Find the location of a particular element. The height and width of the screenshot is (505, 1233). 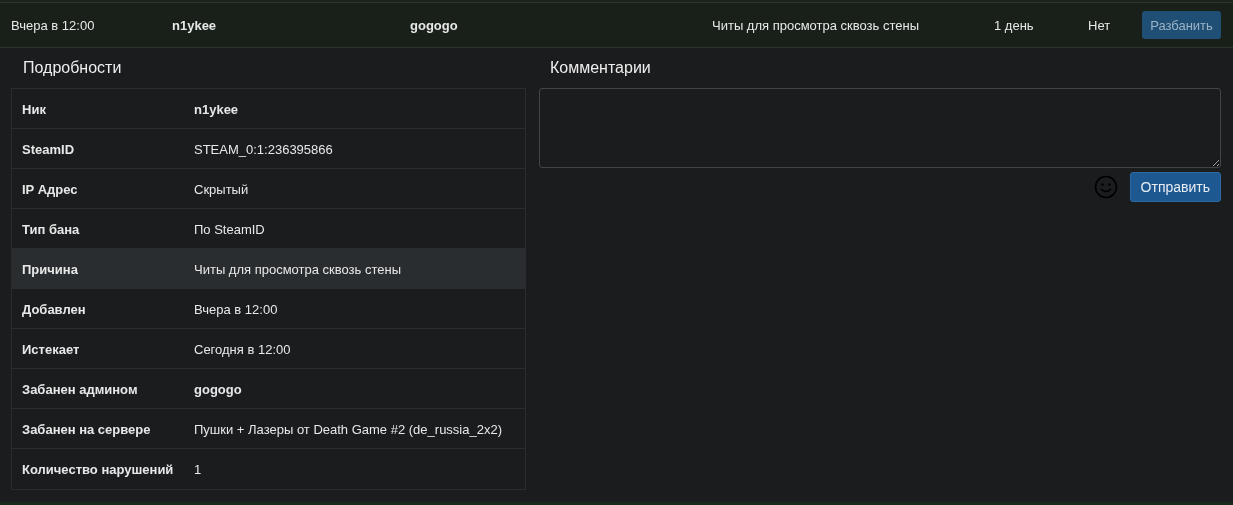

row-value: Вчера в 12:00 is located at coordinates (236, 309).